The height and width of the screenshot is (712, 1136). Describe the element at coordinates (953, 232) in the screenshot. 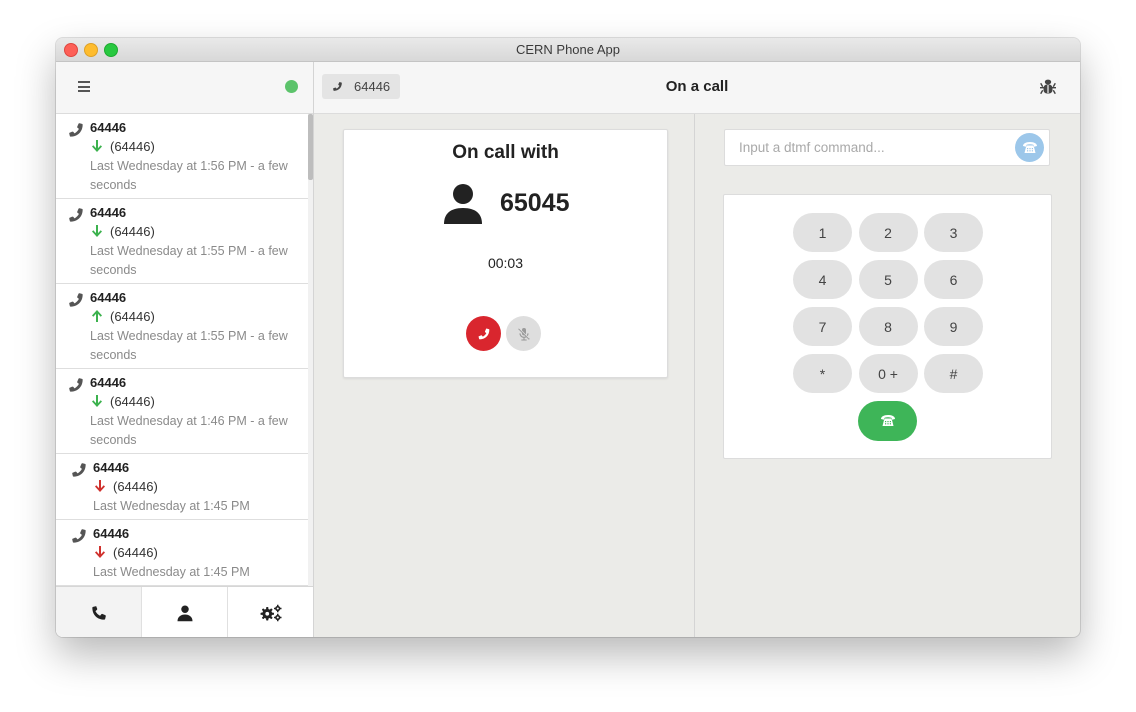

I see `dial-key: 3` at that location.